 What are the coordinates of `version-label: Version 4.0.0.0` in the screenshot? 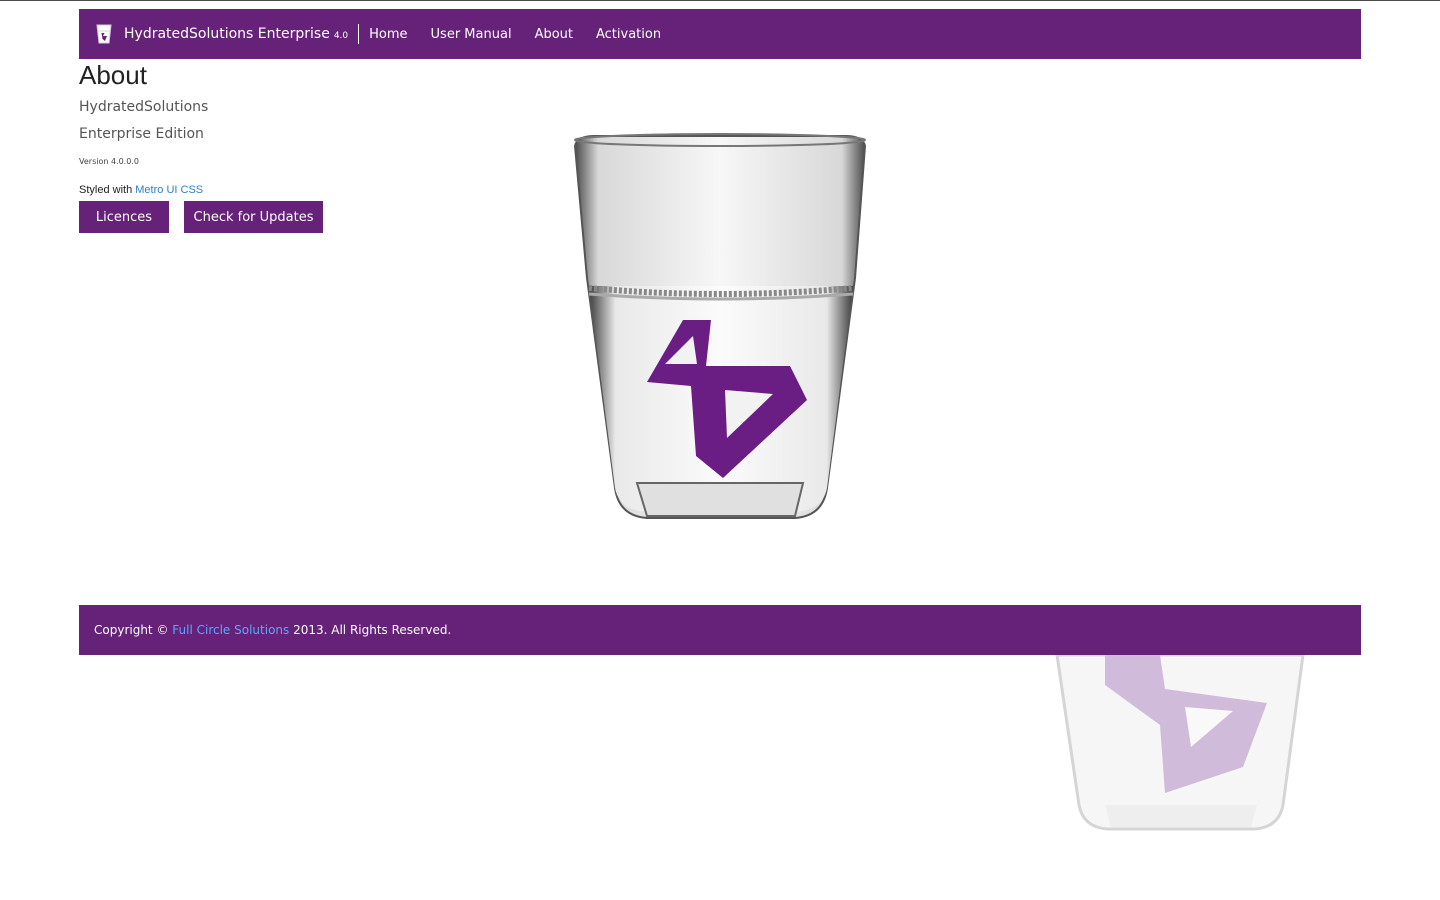 It's located at (109, 161).